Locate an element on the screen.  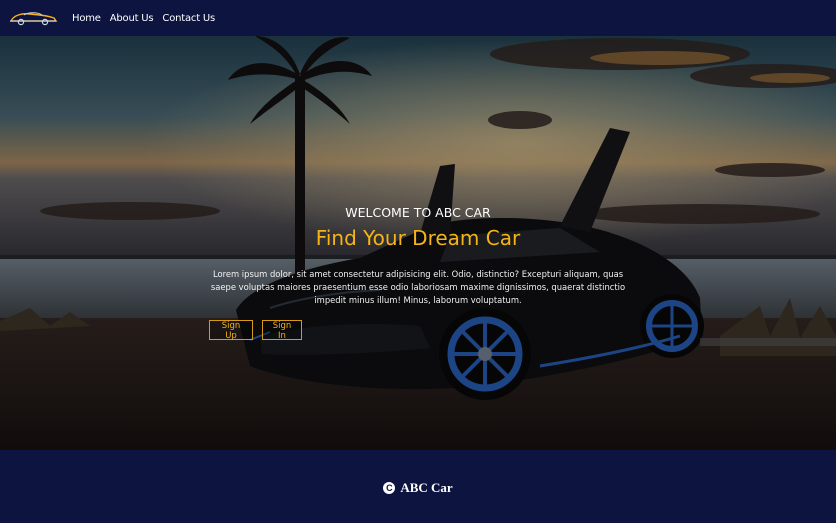
footer-brand: ABC Car is located at coordinates (426, 487).